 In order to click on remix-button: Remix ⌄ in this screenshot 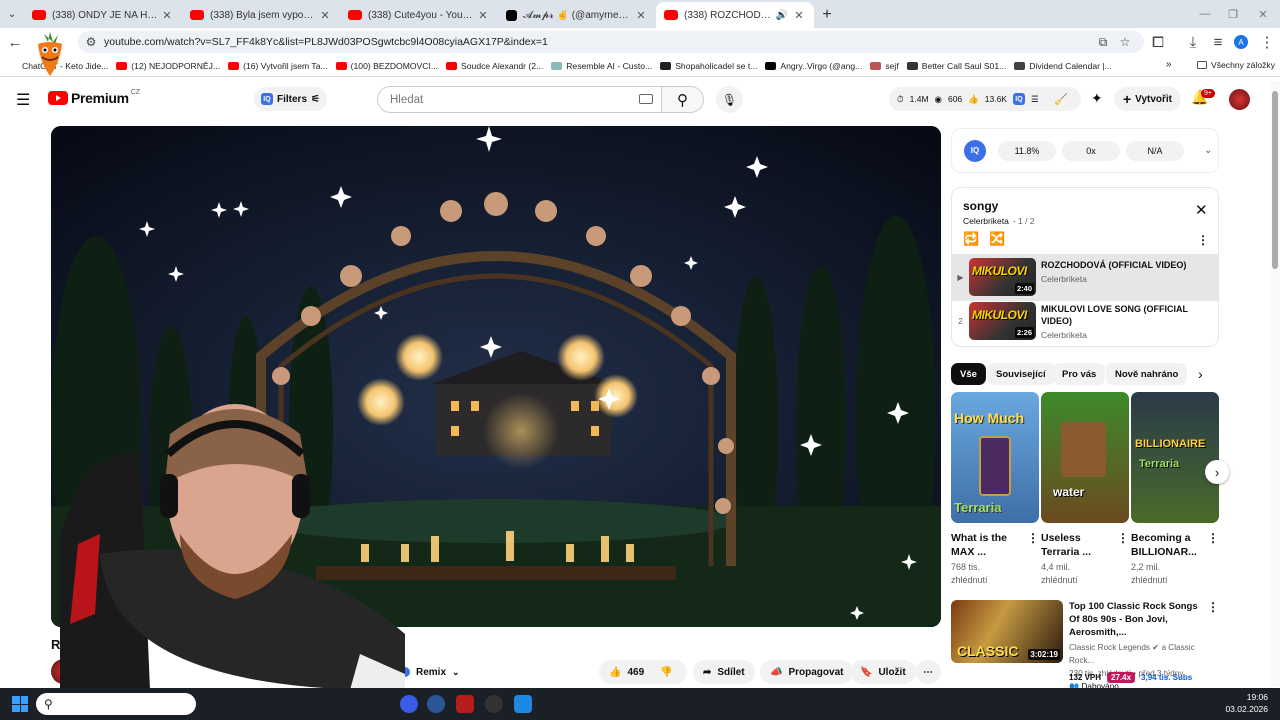, I will do `click(430, 672)`.